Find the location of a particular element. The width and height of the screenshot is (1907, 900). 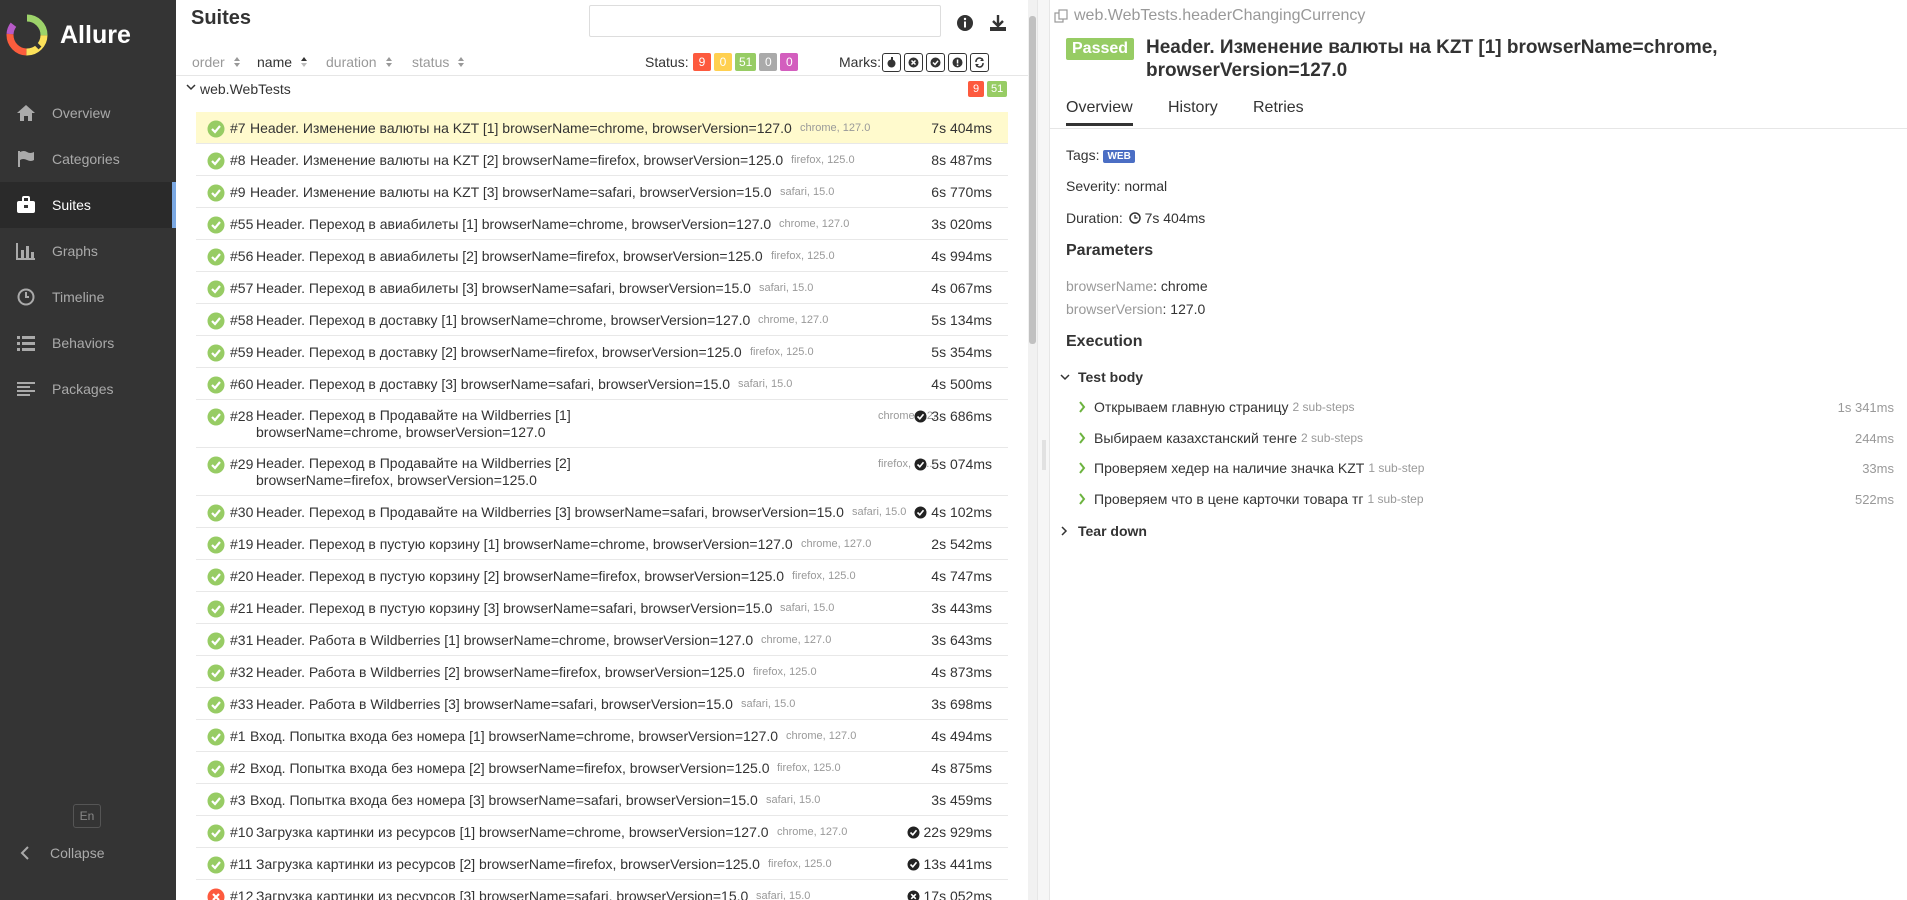

breadcrumb: web.WebTests.headerChangingCurrency is located at coordinates (1209, 16).